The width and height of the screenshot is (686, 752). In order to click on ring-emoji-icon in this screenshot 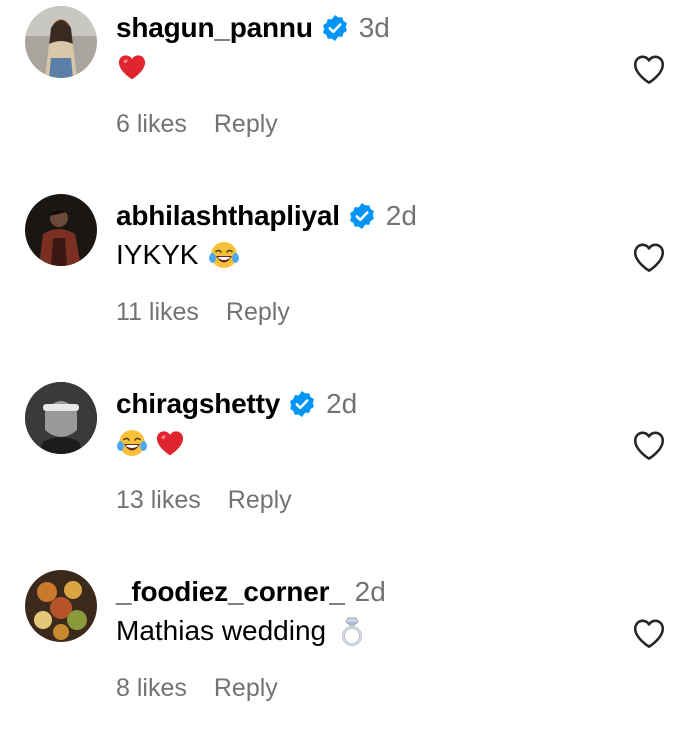, I will do `click(352, 631)`.